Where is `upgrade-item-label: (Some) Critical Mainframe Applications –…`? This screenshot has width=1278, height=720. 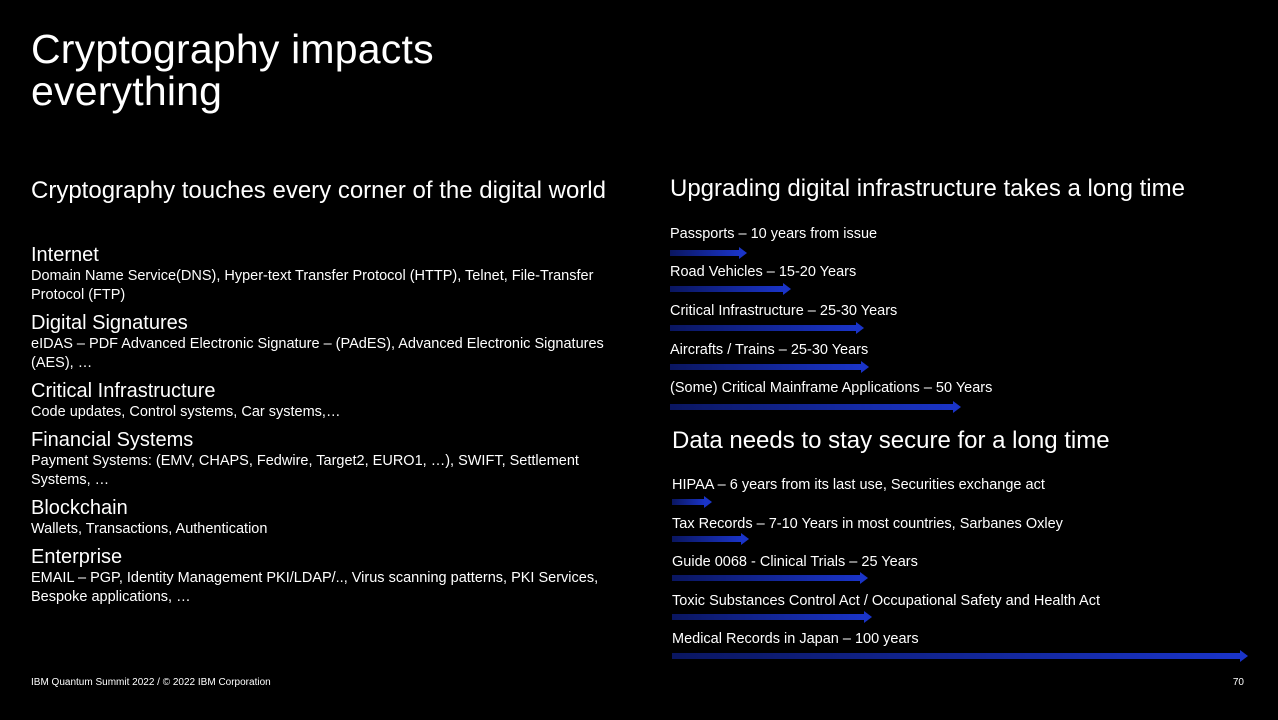 upgrade-item-label: (Some) Critical Mainframe Applications –… is located at coordinates (831, 388).